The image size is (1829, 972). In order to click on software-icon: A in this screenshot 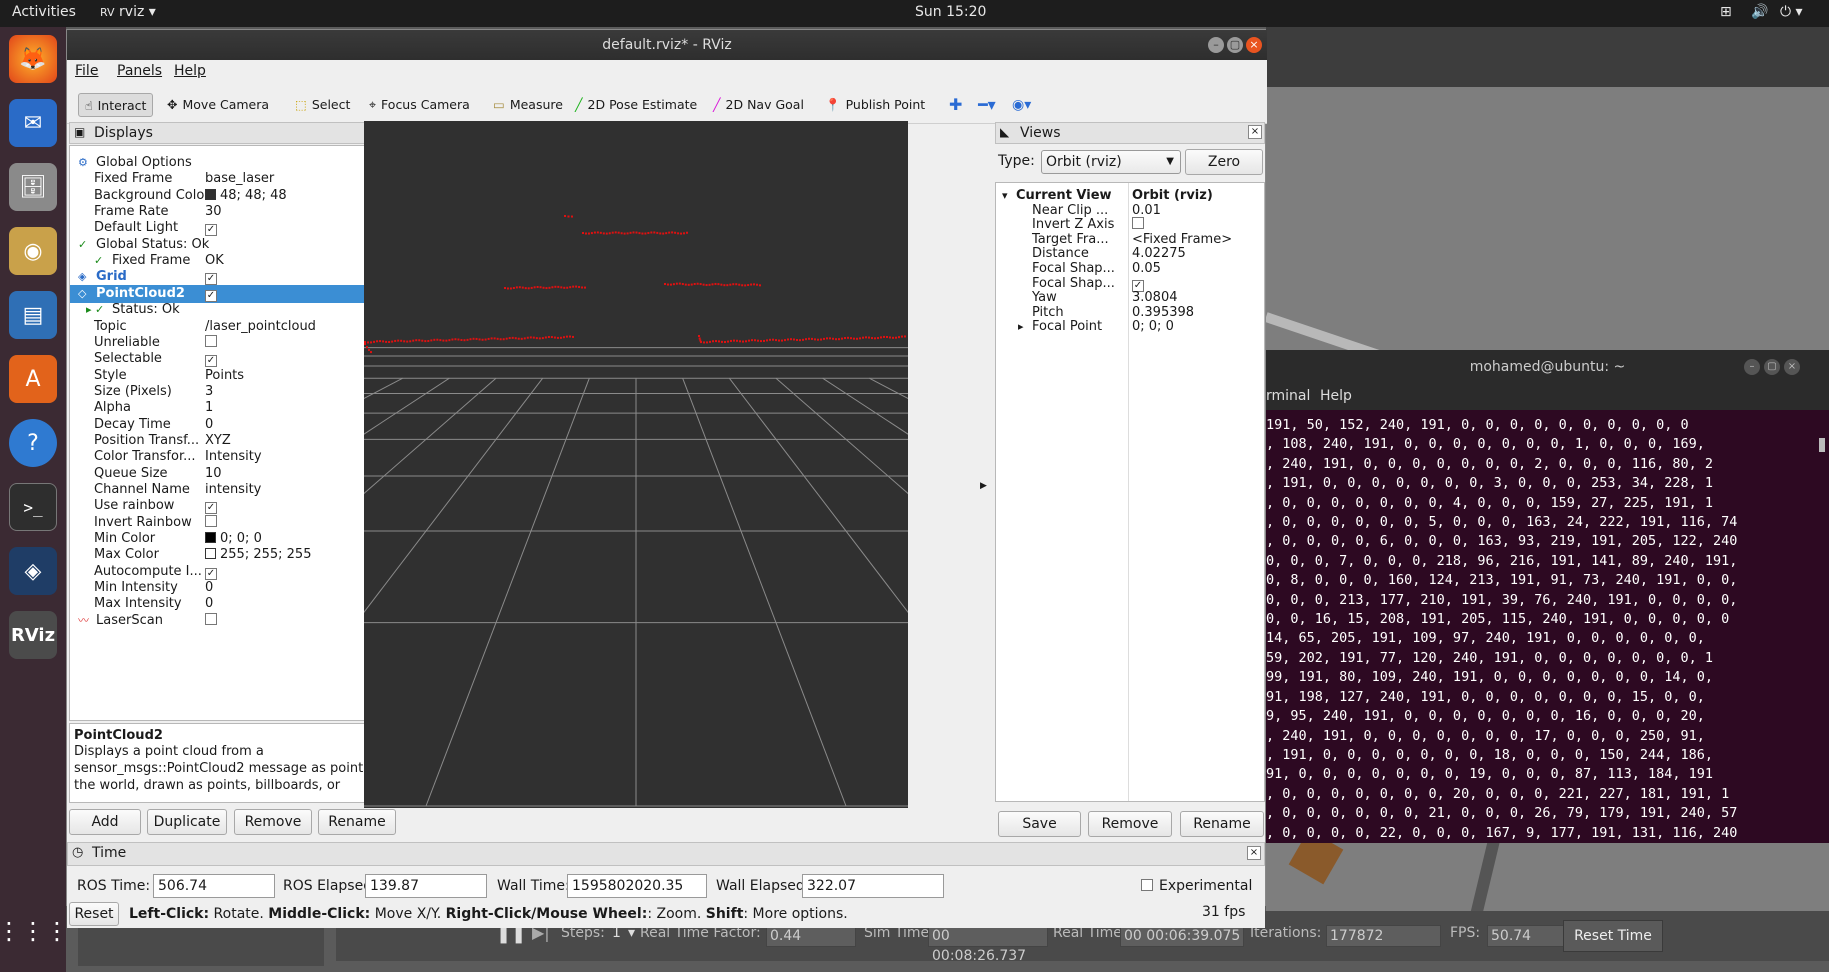, I will do `click(33, 379)`.